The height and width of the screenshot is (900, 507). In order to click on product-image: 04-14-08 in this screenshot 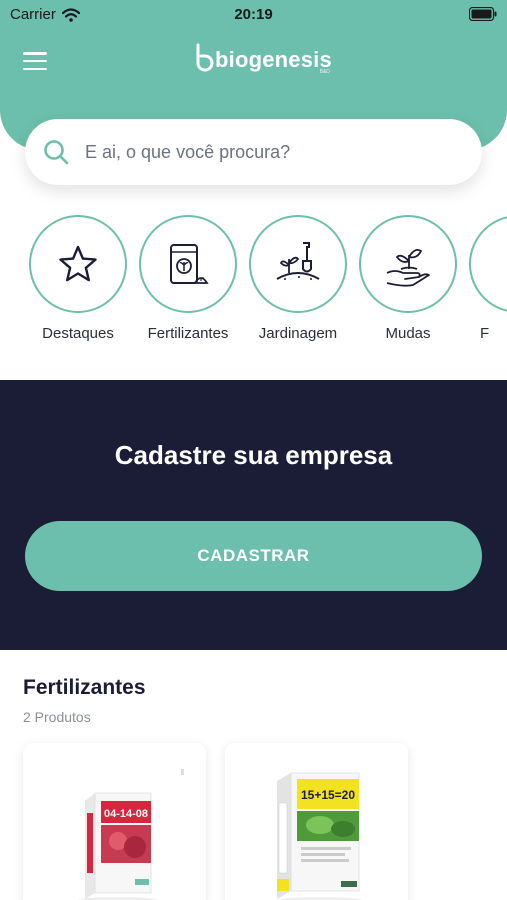, I will do `click(131, 834)`.